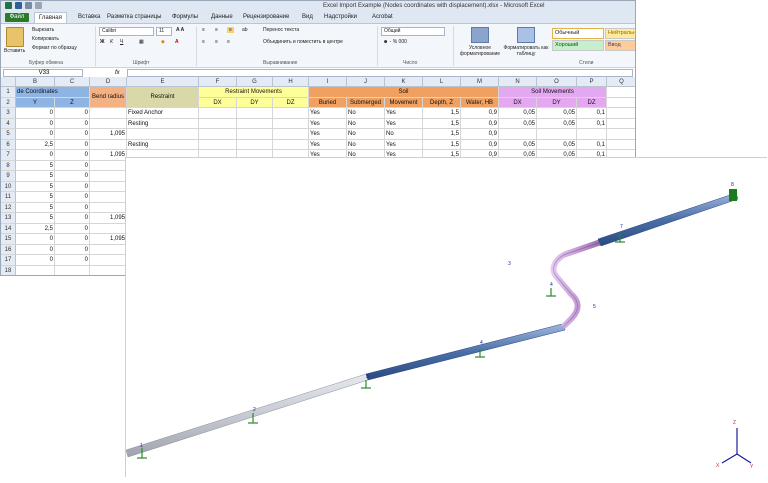 This screenshot has height=483, width=768. Describe the element at coordinates (45, 39) in the screenshot. I see `copy-button: Копировать` at that location.